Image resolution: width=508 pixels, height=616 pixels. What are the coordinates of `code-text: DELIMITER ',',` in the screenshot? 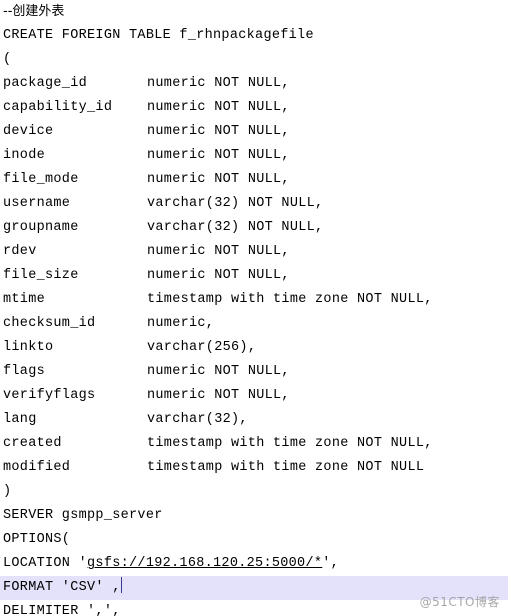 It's located at (66, 610).